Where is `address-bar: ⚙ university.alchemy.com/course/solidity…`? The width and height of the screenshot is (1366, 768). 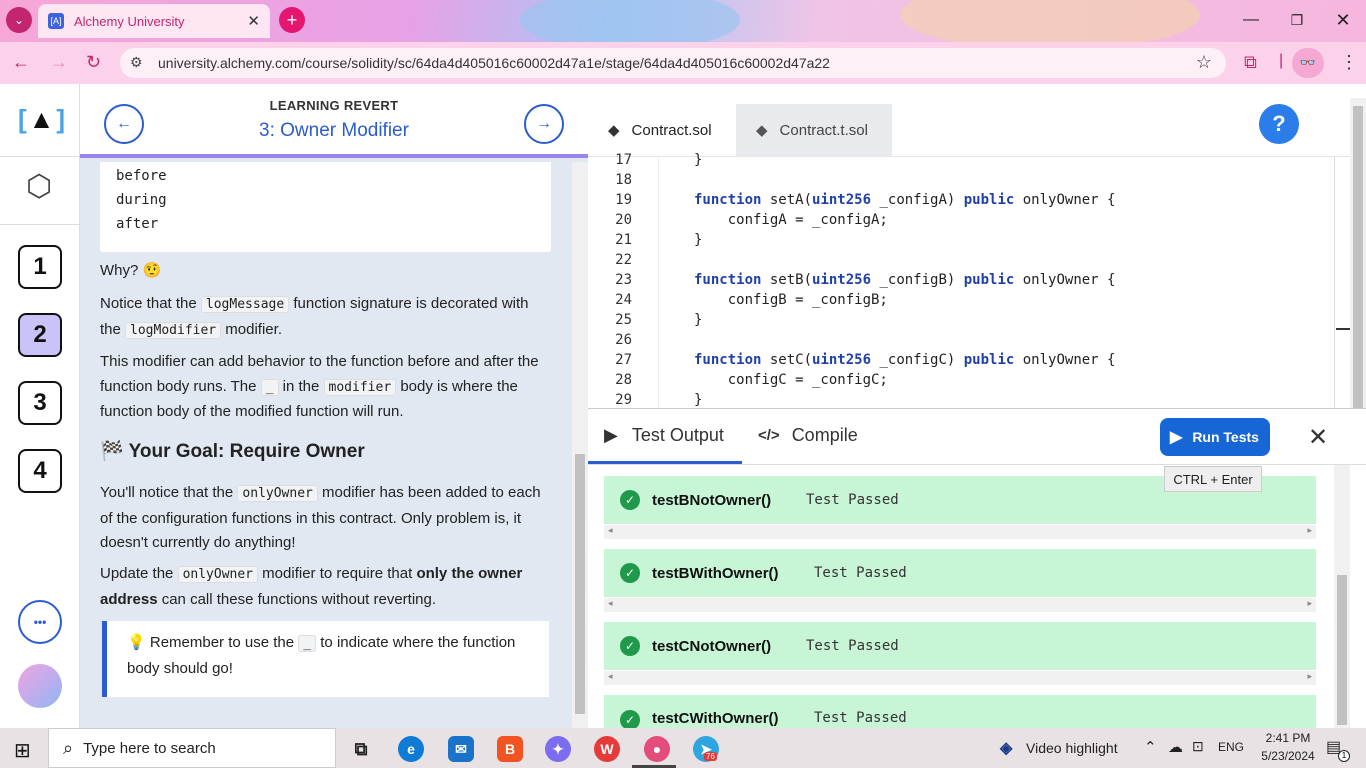 address-bar: ⚙ university.alchemy.com/course/solidity… is located at coordinates (673, 63).